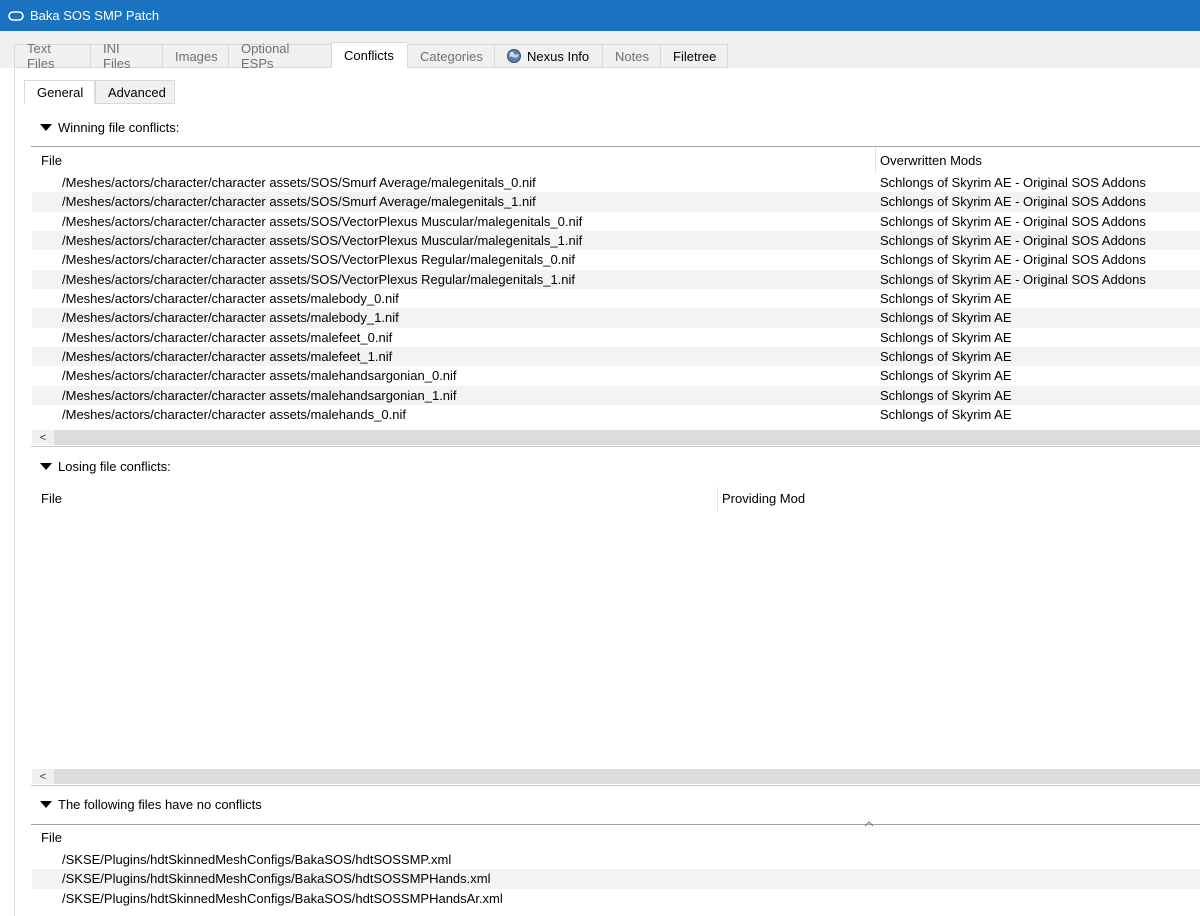 The height and width of the screenshot is (916, 1200). I want to click on title-bar: Baka SOS SMP Patch, so click(600, 15).